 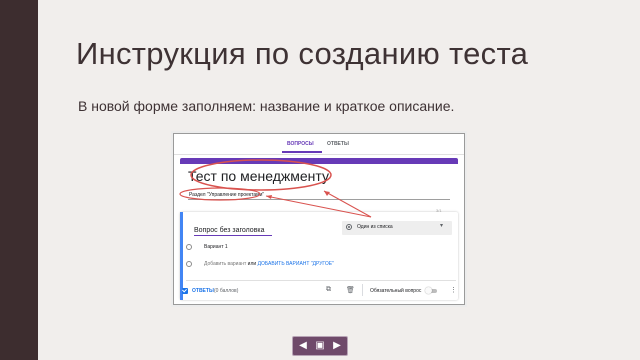 What do you see at coordinates (396, 291) in the screenshot?
I see `required-label: Обязательный вопрос` at bounding box center [396, 291].